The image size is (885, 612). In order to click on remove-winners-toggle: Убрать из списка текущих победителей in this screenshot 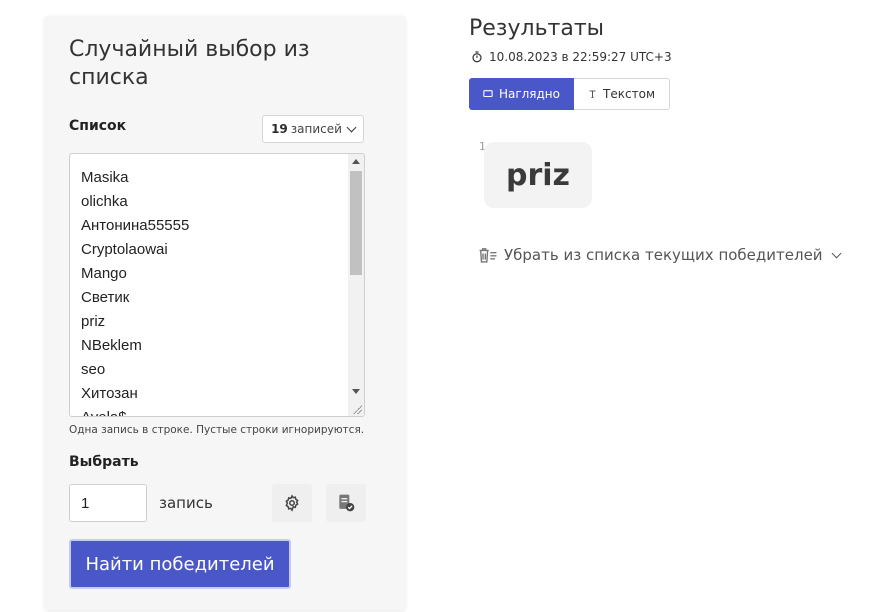, I will do `click(660, 255)`.